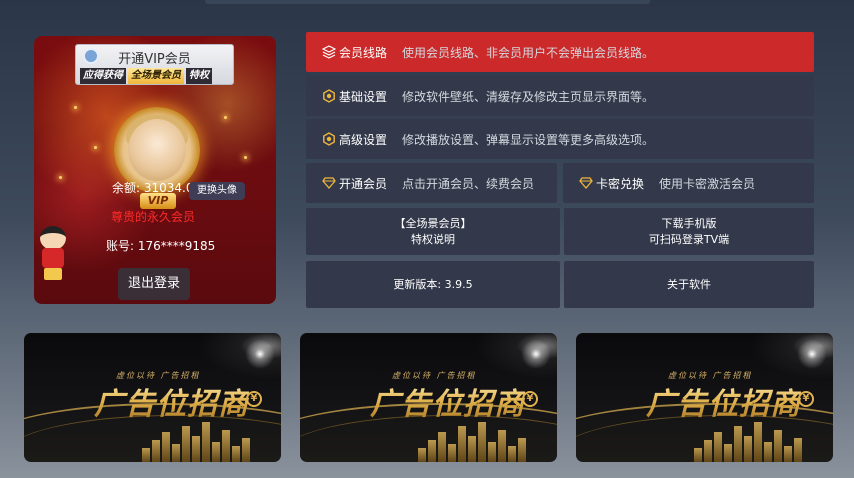 Image resolution: width=854 pixels, height=478 pixels. I want to click on change-avatar-button: 更换头像, so click(217, 191).